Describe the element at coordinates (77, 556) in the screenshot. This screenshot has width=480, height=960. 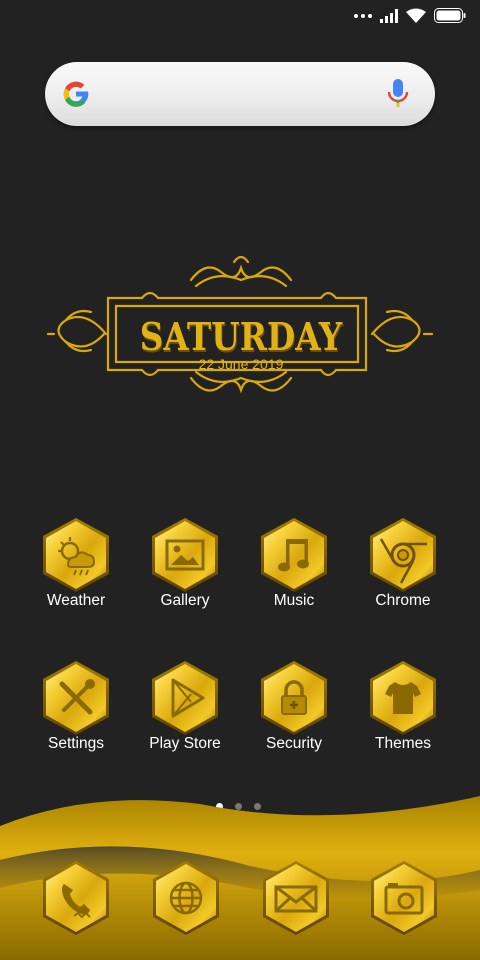
I see `weather-icon` at that location.